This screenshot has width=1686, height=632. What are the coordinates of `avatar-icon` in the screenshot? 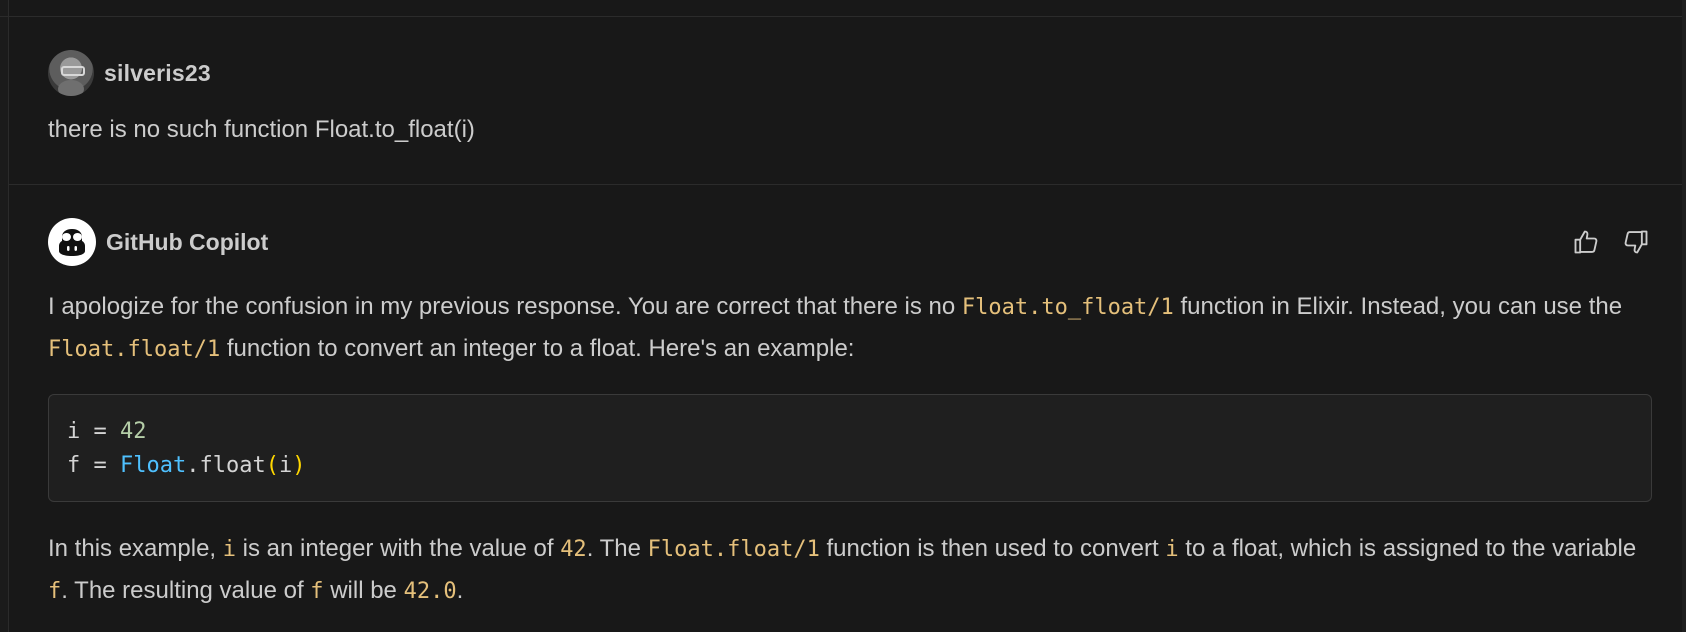 It's located at (71, 73).